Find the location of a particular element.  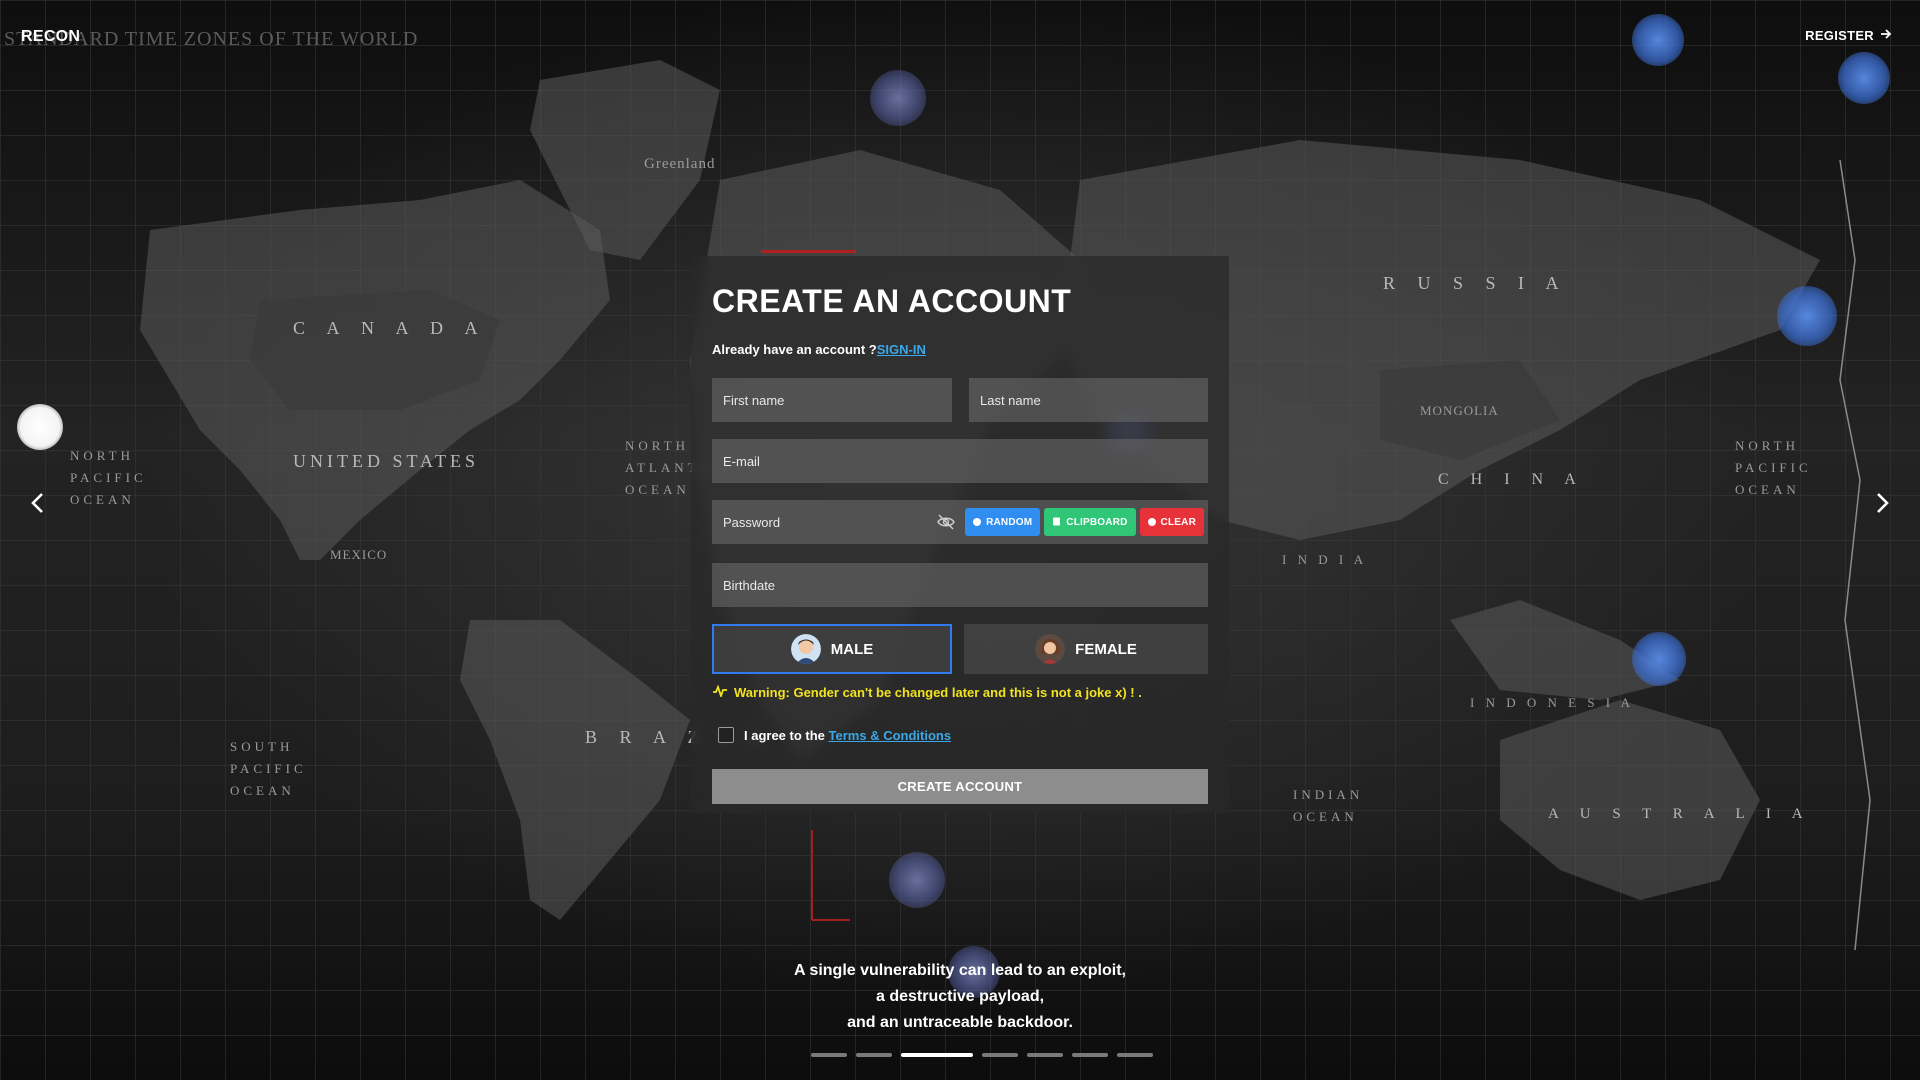

map-label-india: I N D I A is located at coordinates (1325, 559).